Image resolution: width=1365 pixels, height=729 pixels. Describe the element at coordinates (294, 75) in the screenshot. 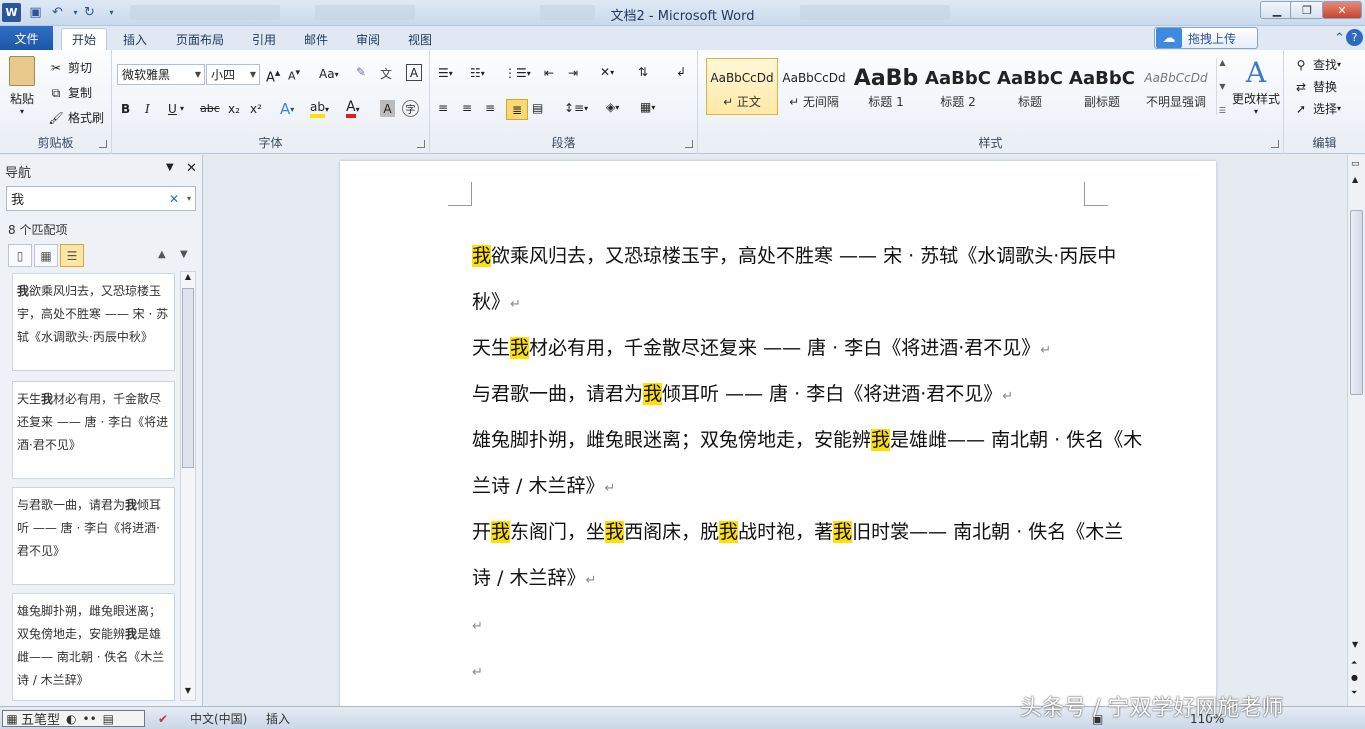

I see `shrink-font-button: A▾` at that location.